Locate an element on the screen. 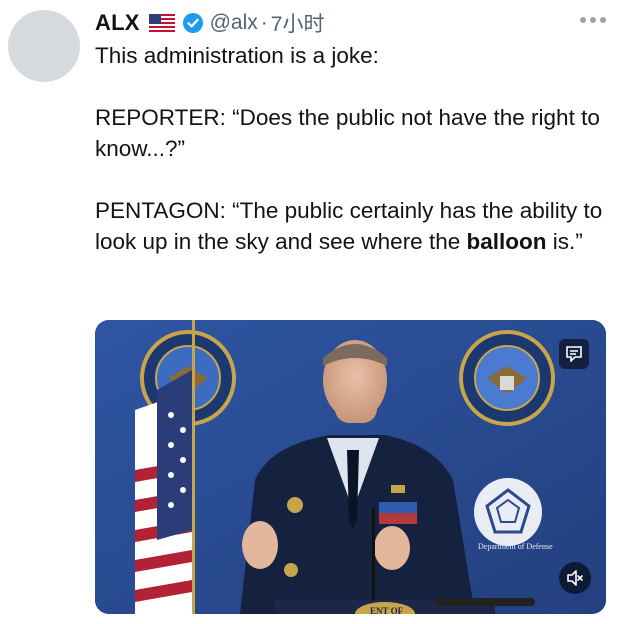  podium-text: ENT OF is located at coordinates (387, 610).